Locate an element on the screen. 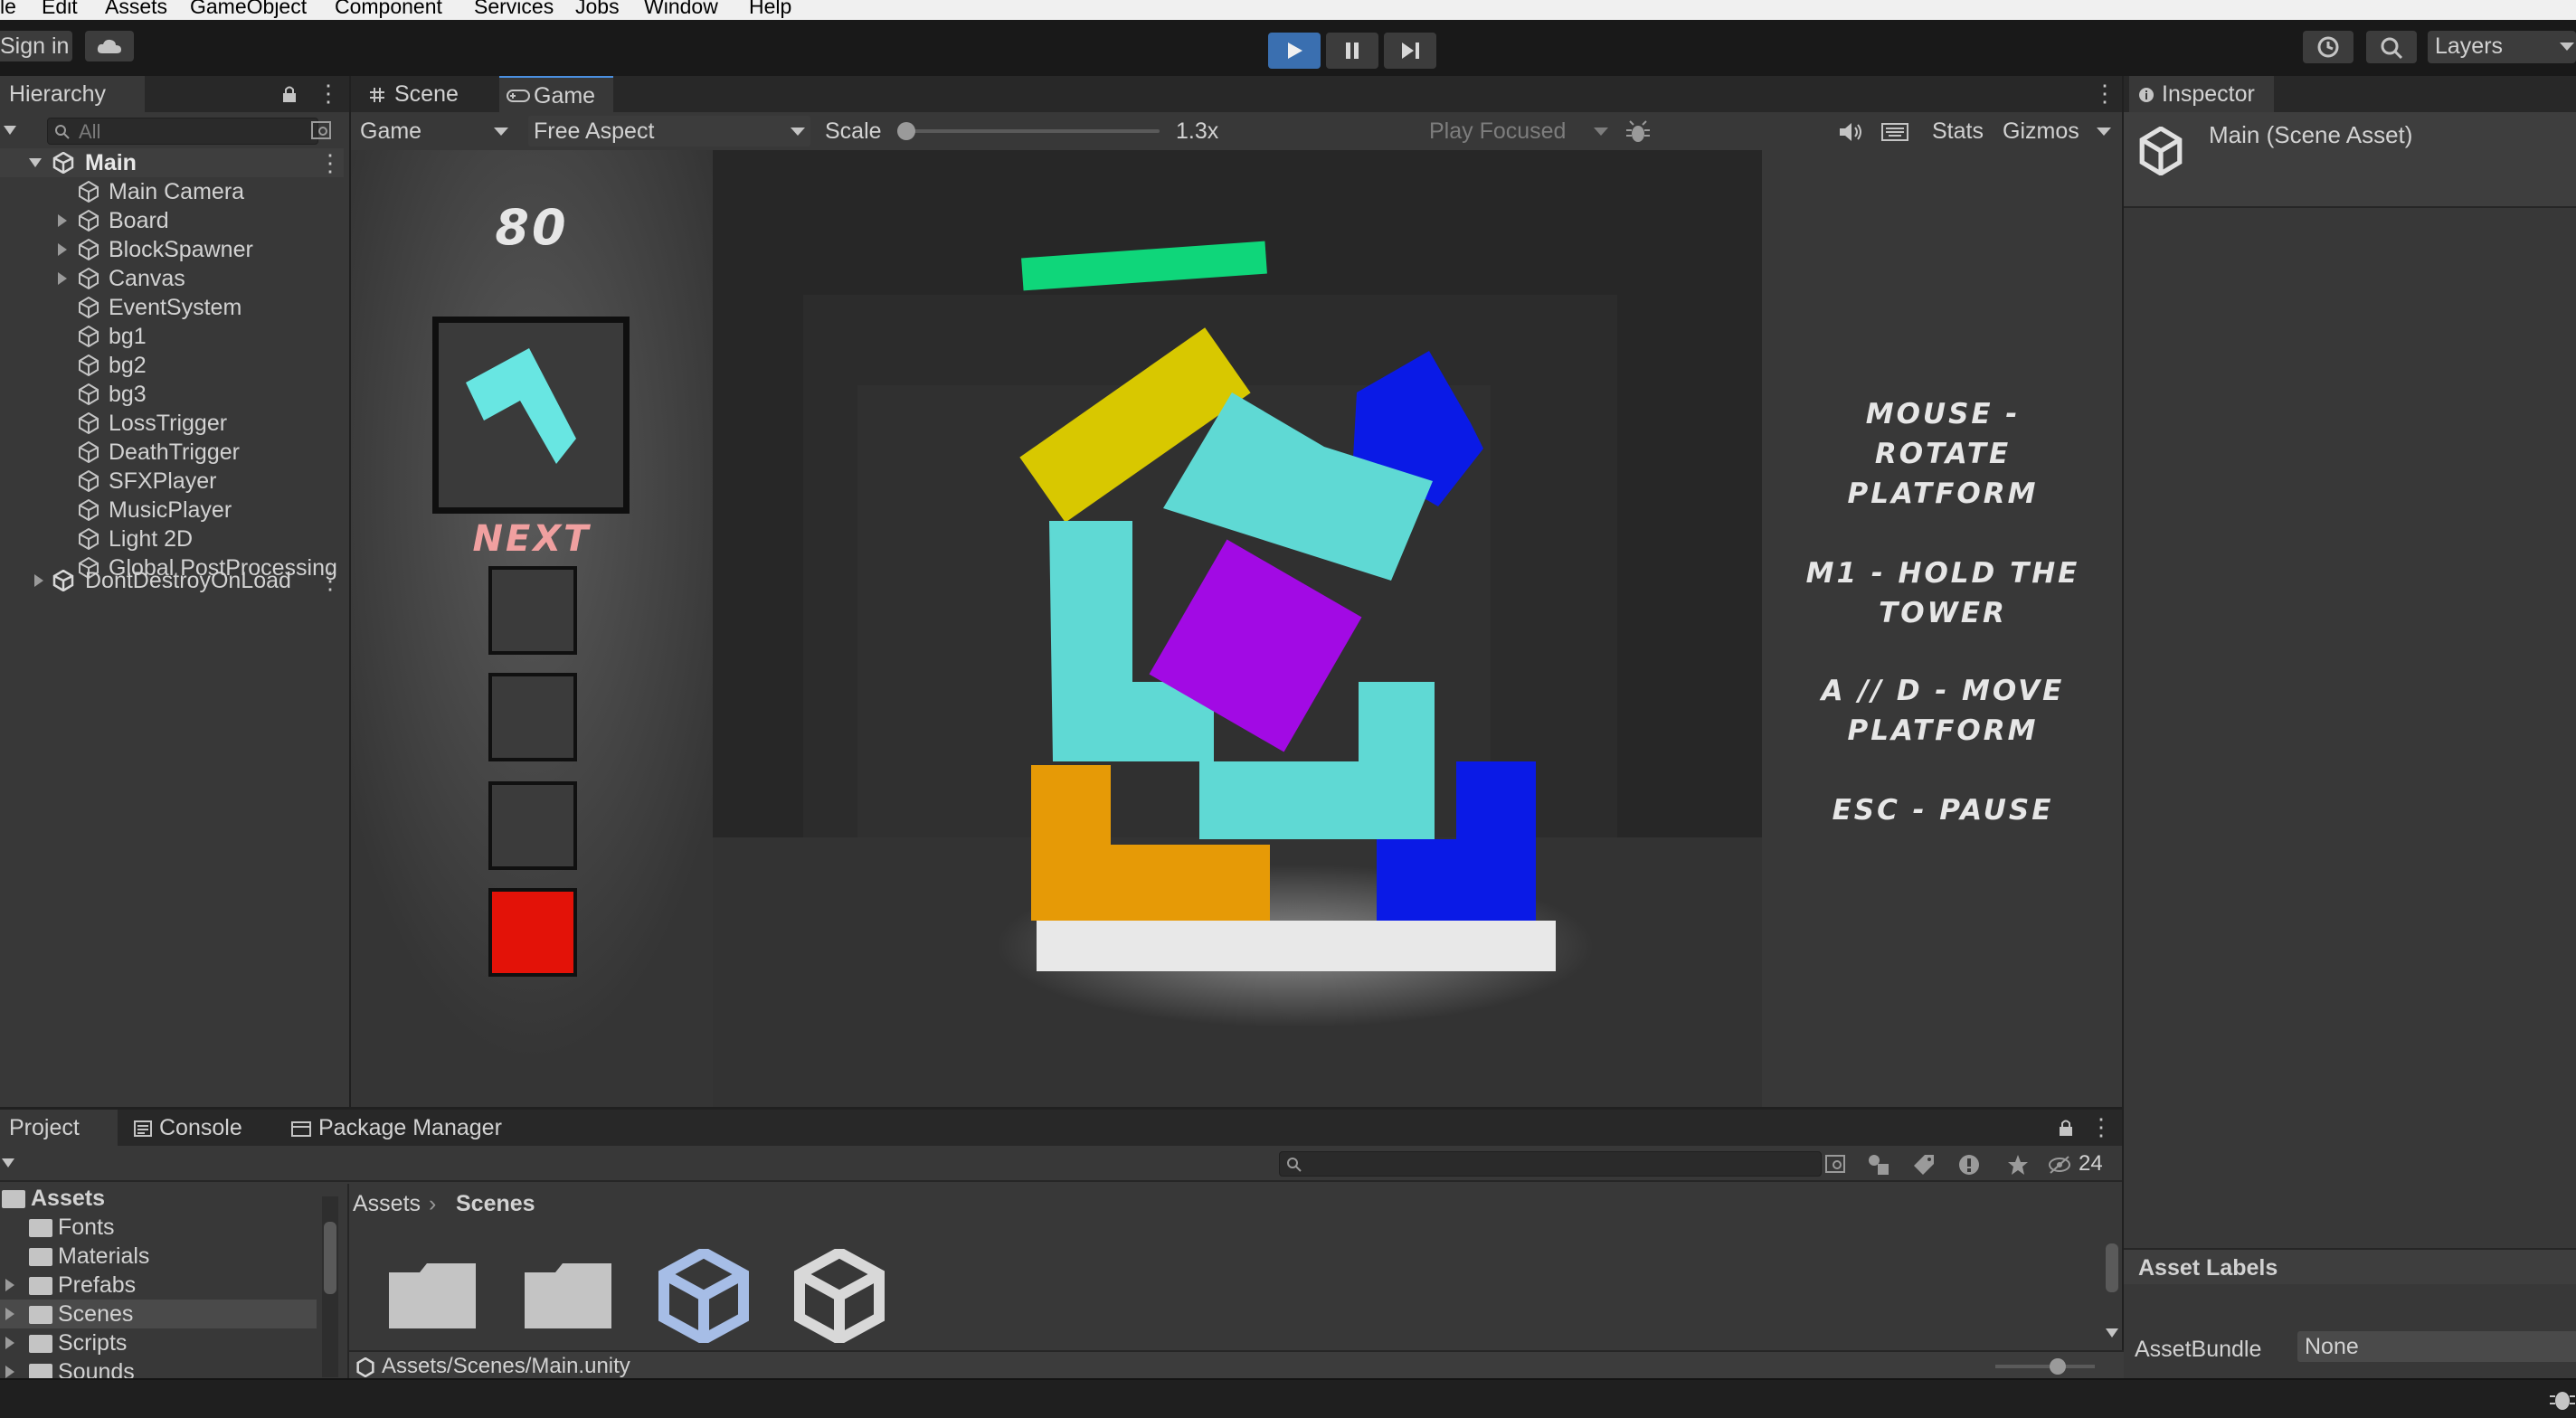 The image size is (2576, 1418). tree-folder-item: Scenes is located at coordinates (158, 1314).